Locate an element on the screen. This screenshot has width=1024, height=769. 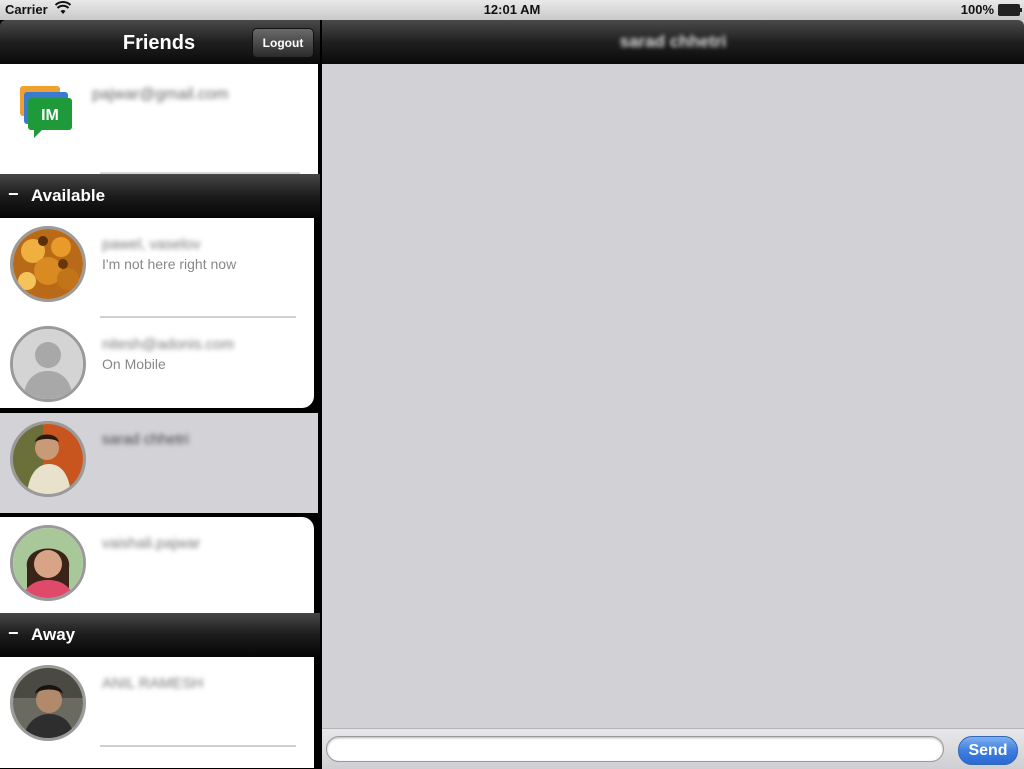
carrier-label: Carrier is located at coordinates (26, 9).